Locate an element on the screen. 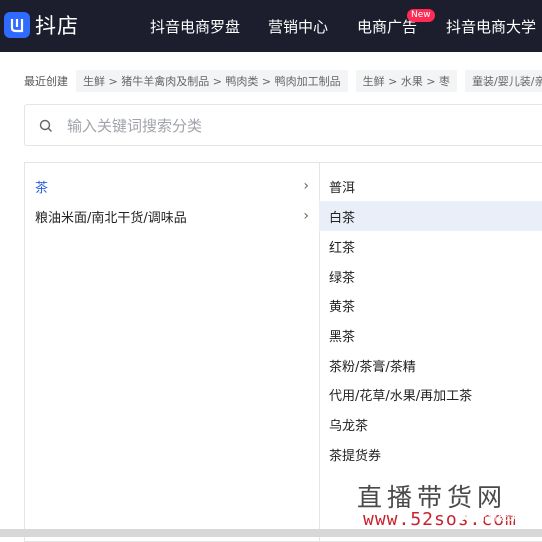 This screenshot has width=542, height=542. category-search-box is located at coordinates (283, 125).